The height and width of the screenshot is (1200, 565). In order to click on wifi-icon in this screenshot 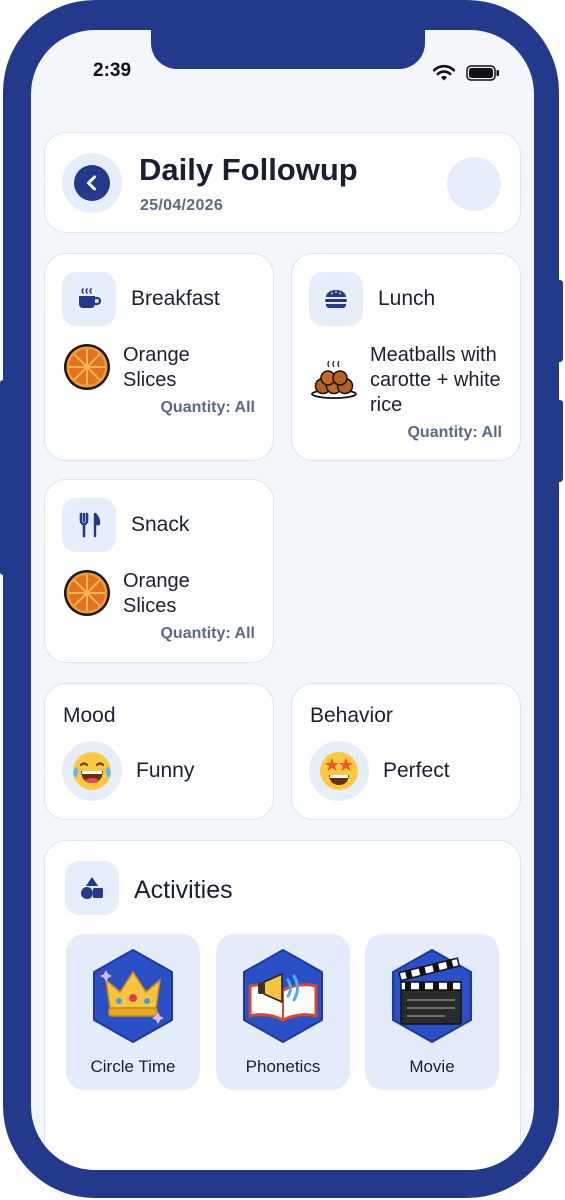, I will do `click(444, 72)`.